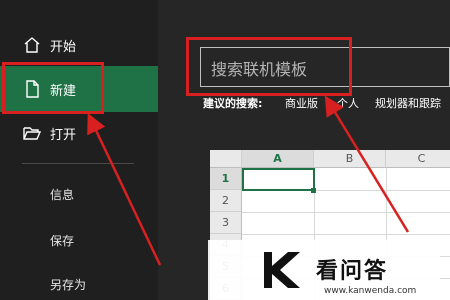 This screenshot has height=300, width=450. I want to click on highlight-box-search, so click(269, 66).